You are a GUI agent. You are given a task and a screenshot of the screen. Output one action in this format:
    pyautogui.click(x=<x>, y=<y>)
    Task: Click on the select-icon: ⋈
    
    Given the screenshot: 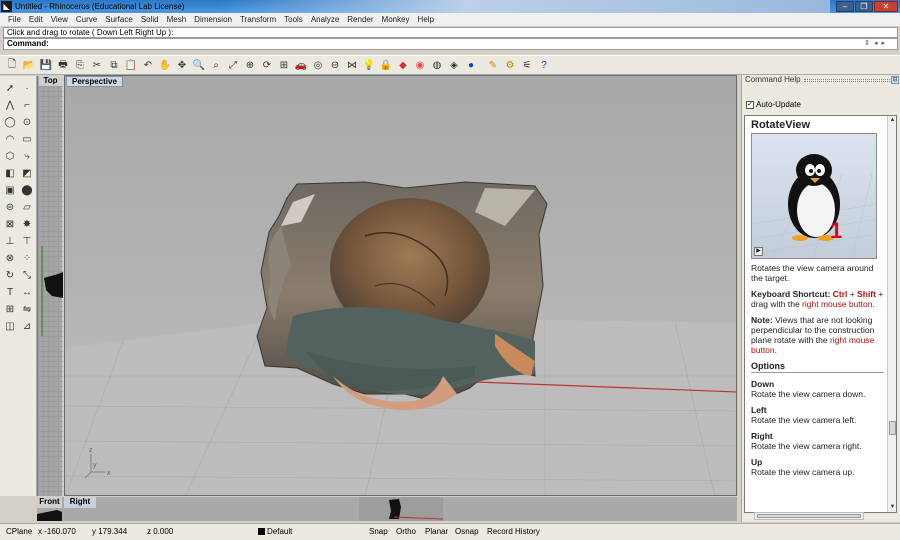 What is the action you would take?
    pyautogui.click(x=352, y=65)
    